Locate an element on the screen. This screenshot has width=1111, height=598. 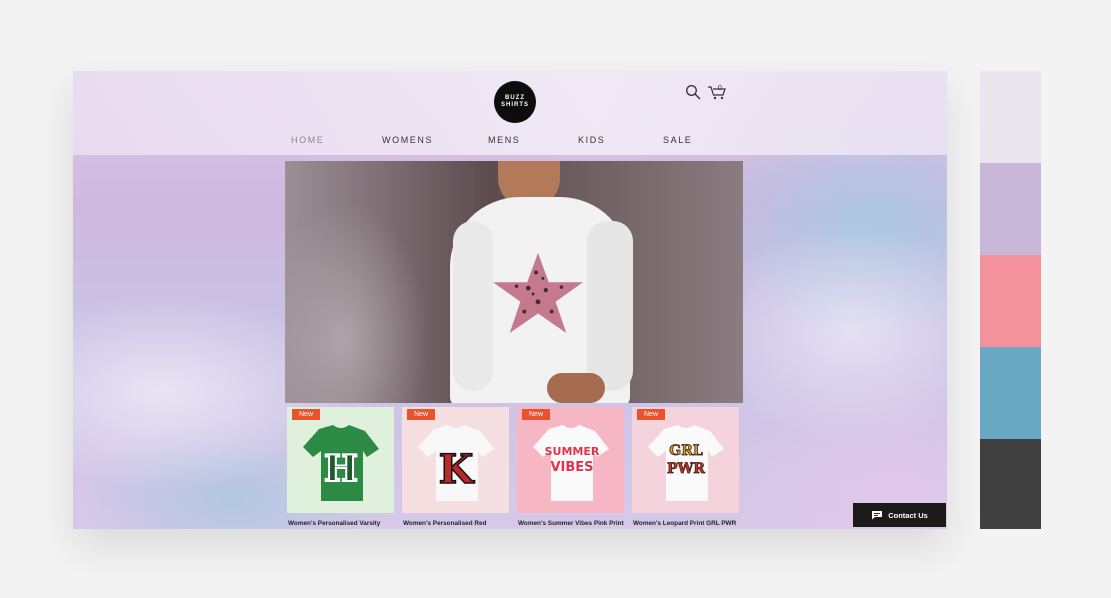
svg-text: H is located at coordinates (341, 469).